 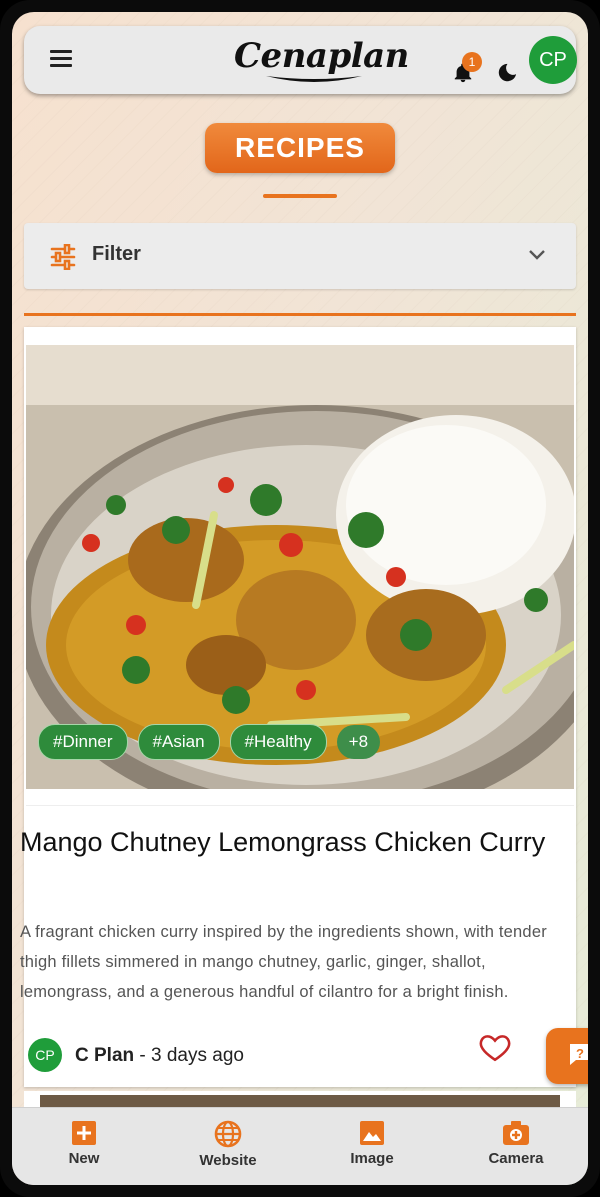 I want to click on recipe-title: Mango Chutney Lemongrass Chicken Curry, so click(x=296, y=842).